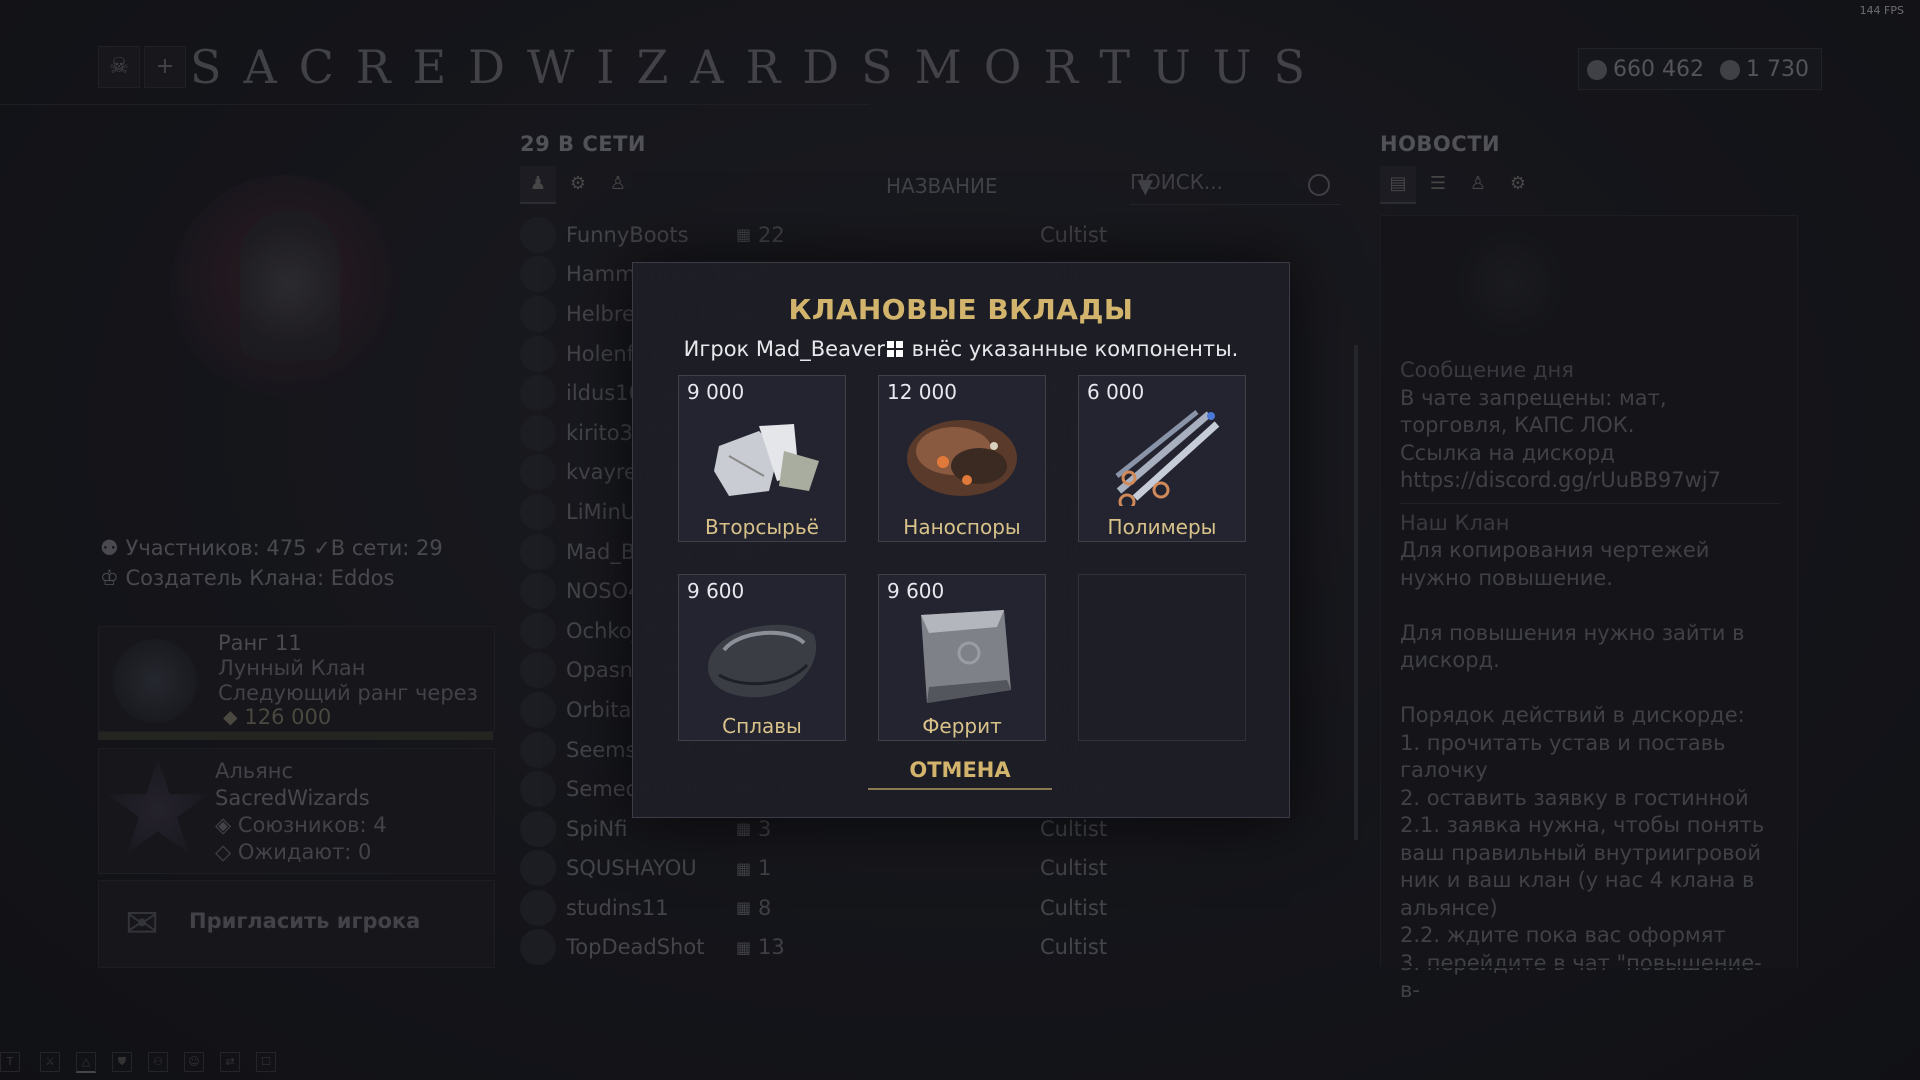 The height and width of the screenshot is (1080, 1920). I want to click on ferrite-icon, so click(966, 656).